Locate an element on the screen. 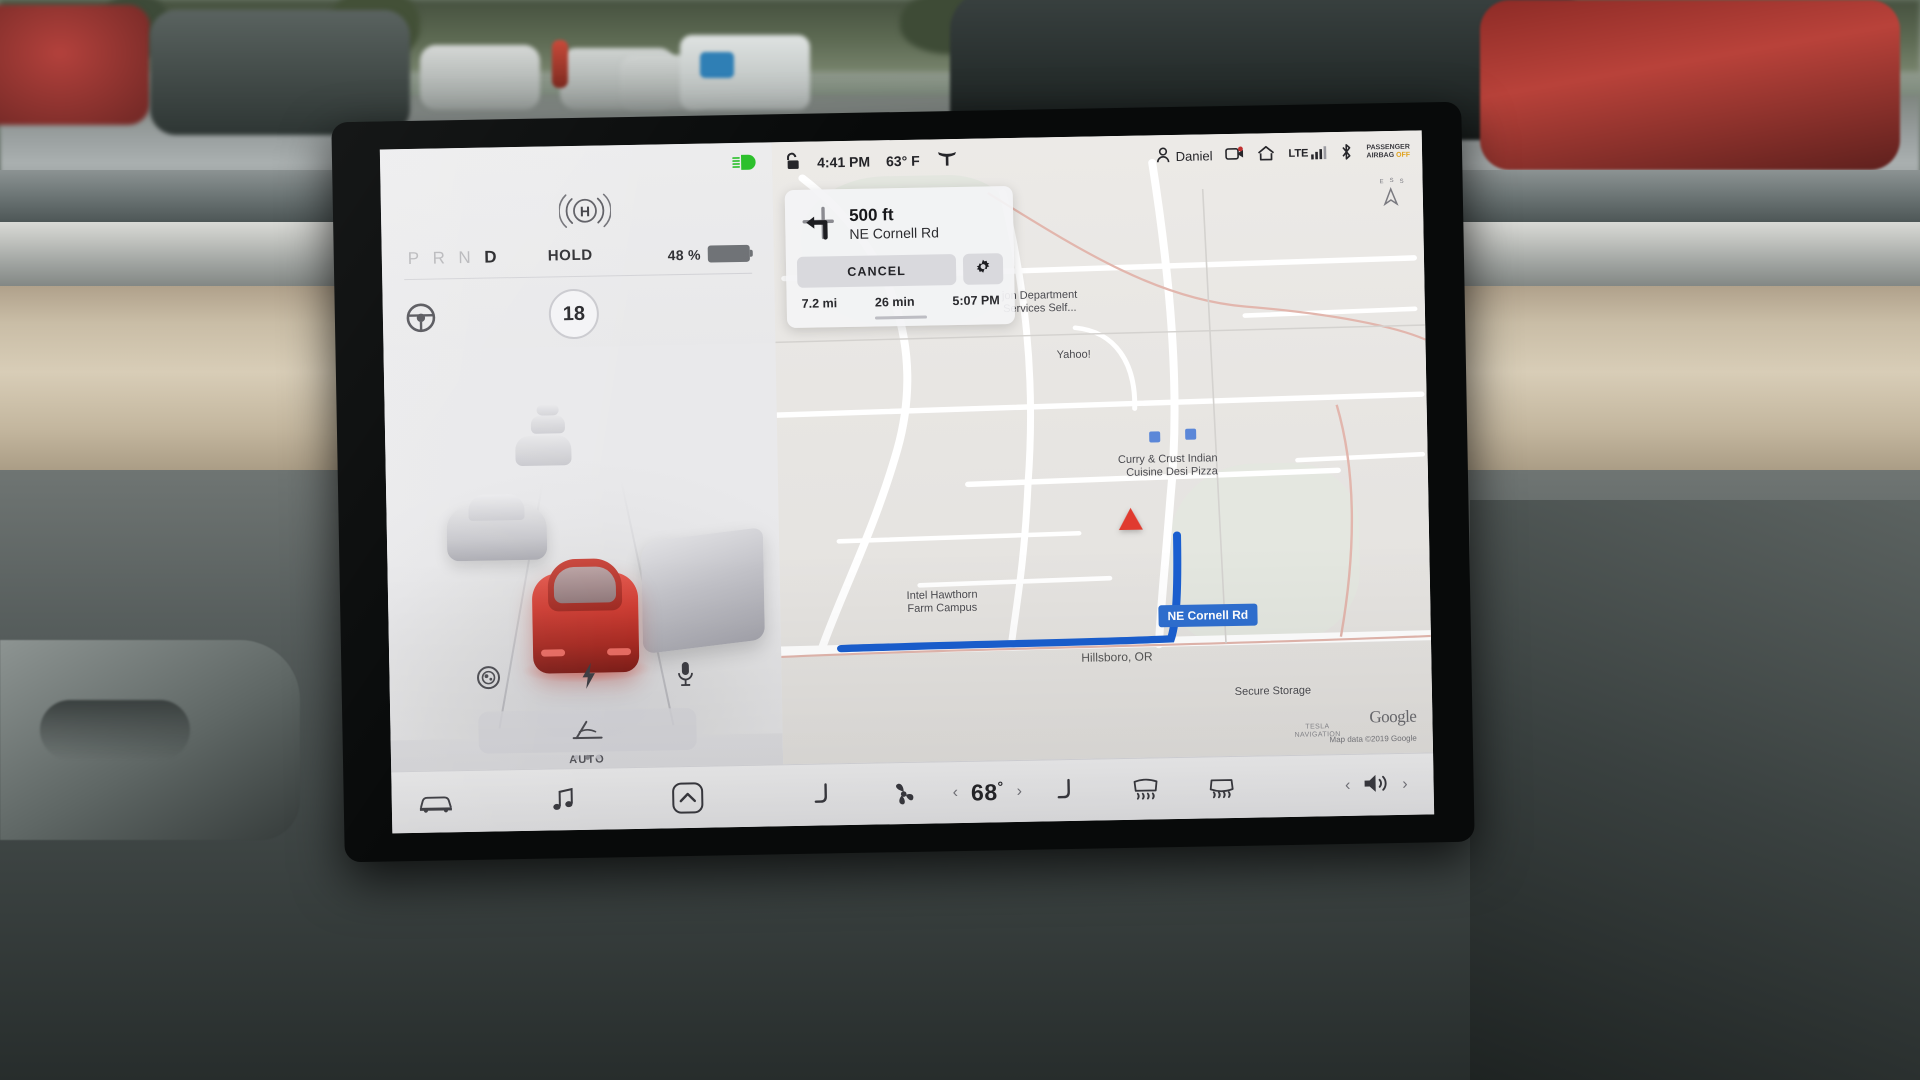  media-previous-button: ‹ is located at coordinates (1348, 785).